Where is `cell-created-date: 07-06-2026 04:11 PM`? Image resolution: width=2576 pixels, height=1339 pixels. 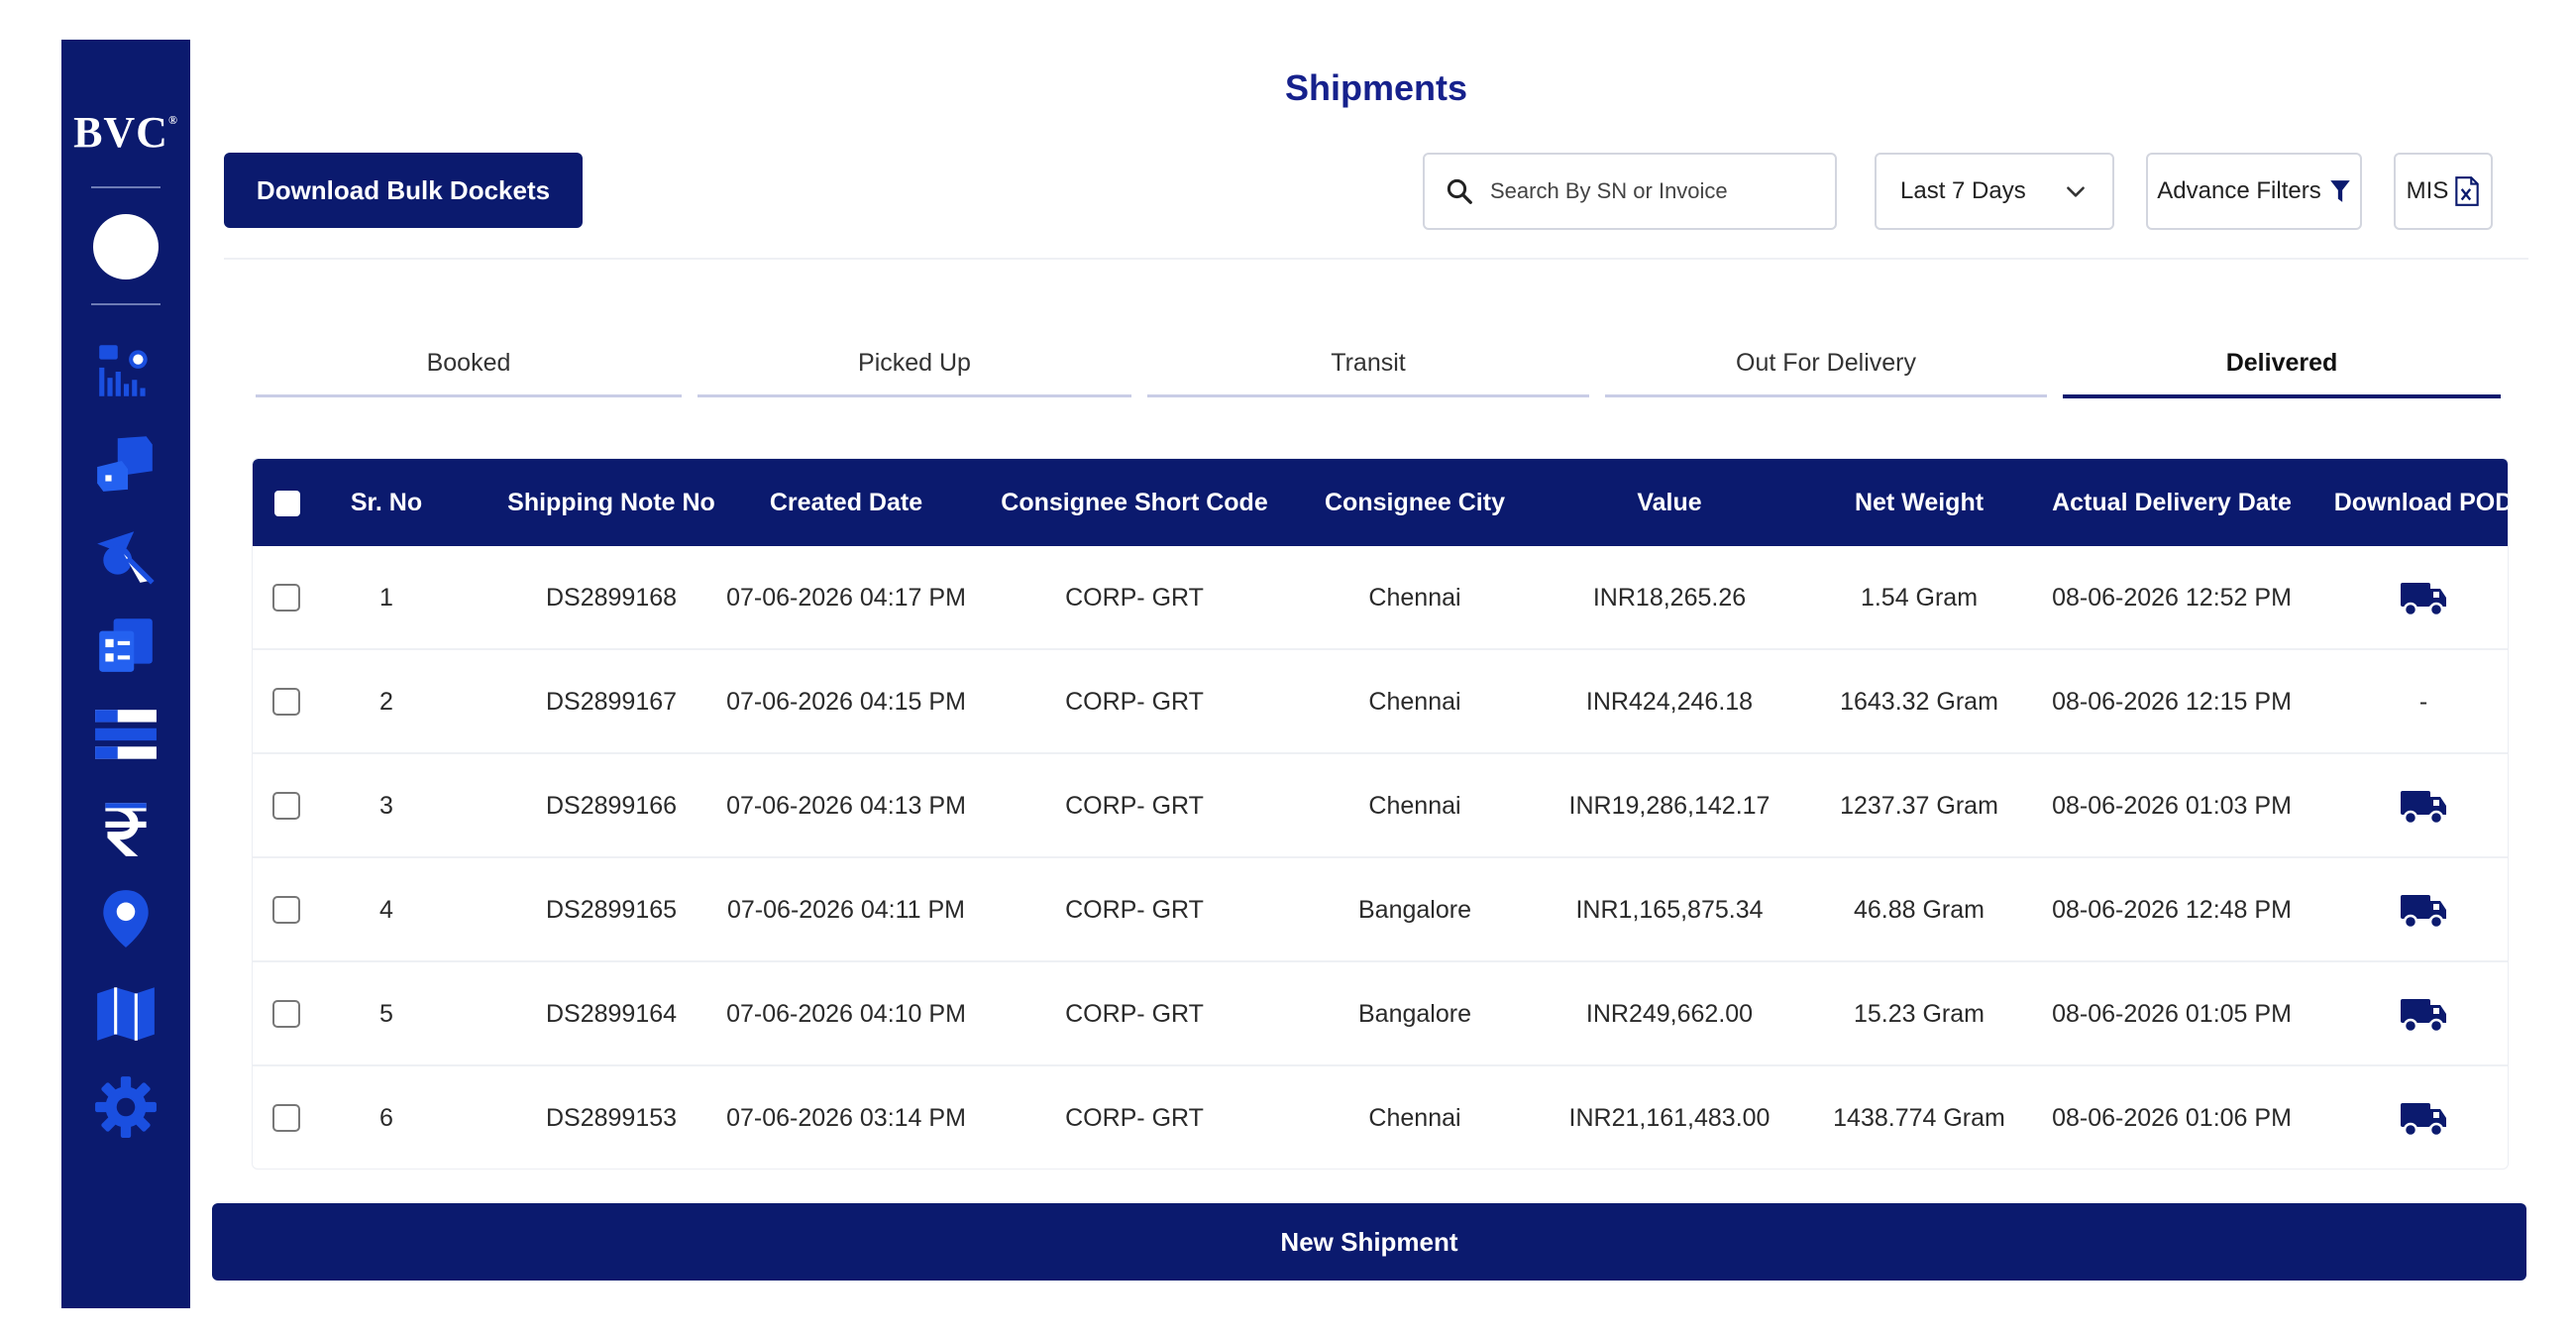 cell-created-date: 07-06-2026 04:11 PM is located at coordinates (846, 910).